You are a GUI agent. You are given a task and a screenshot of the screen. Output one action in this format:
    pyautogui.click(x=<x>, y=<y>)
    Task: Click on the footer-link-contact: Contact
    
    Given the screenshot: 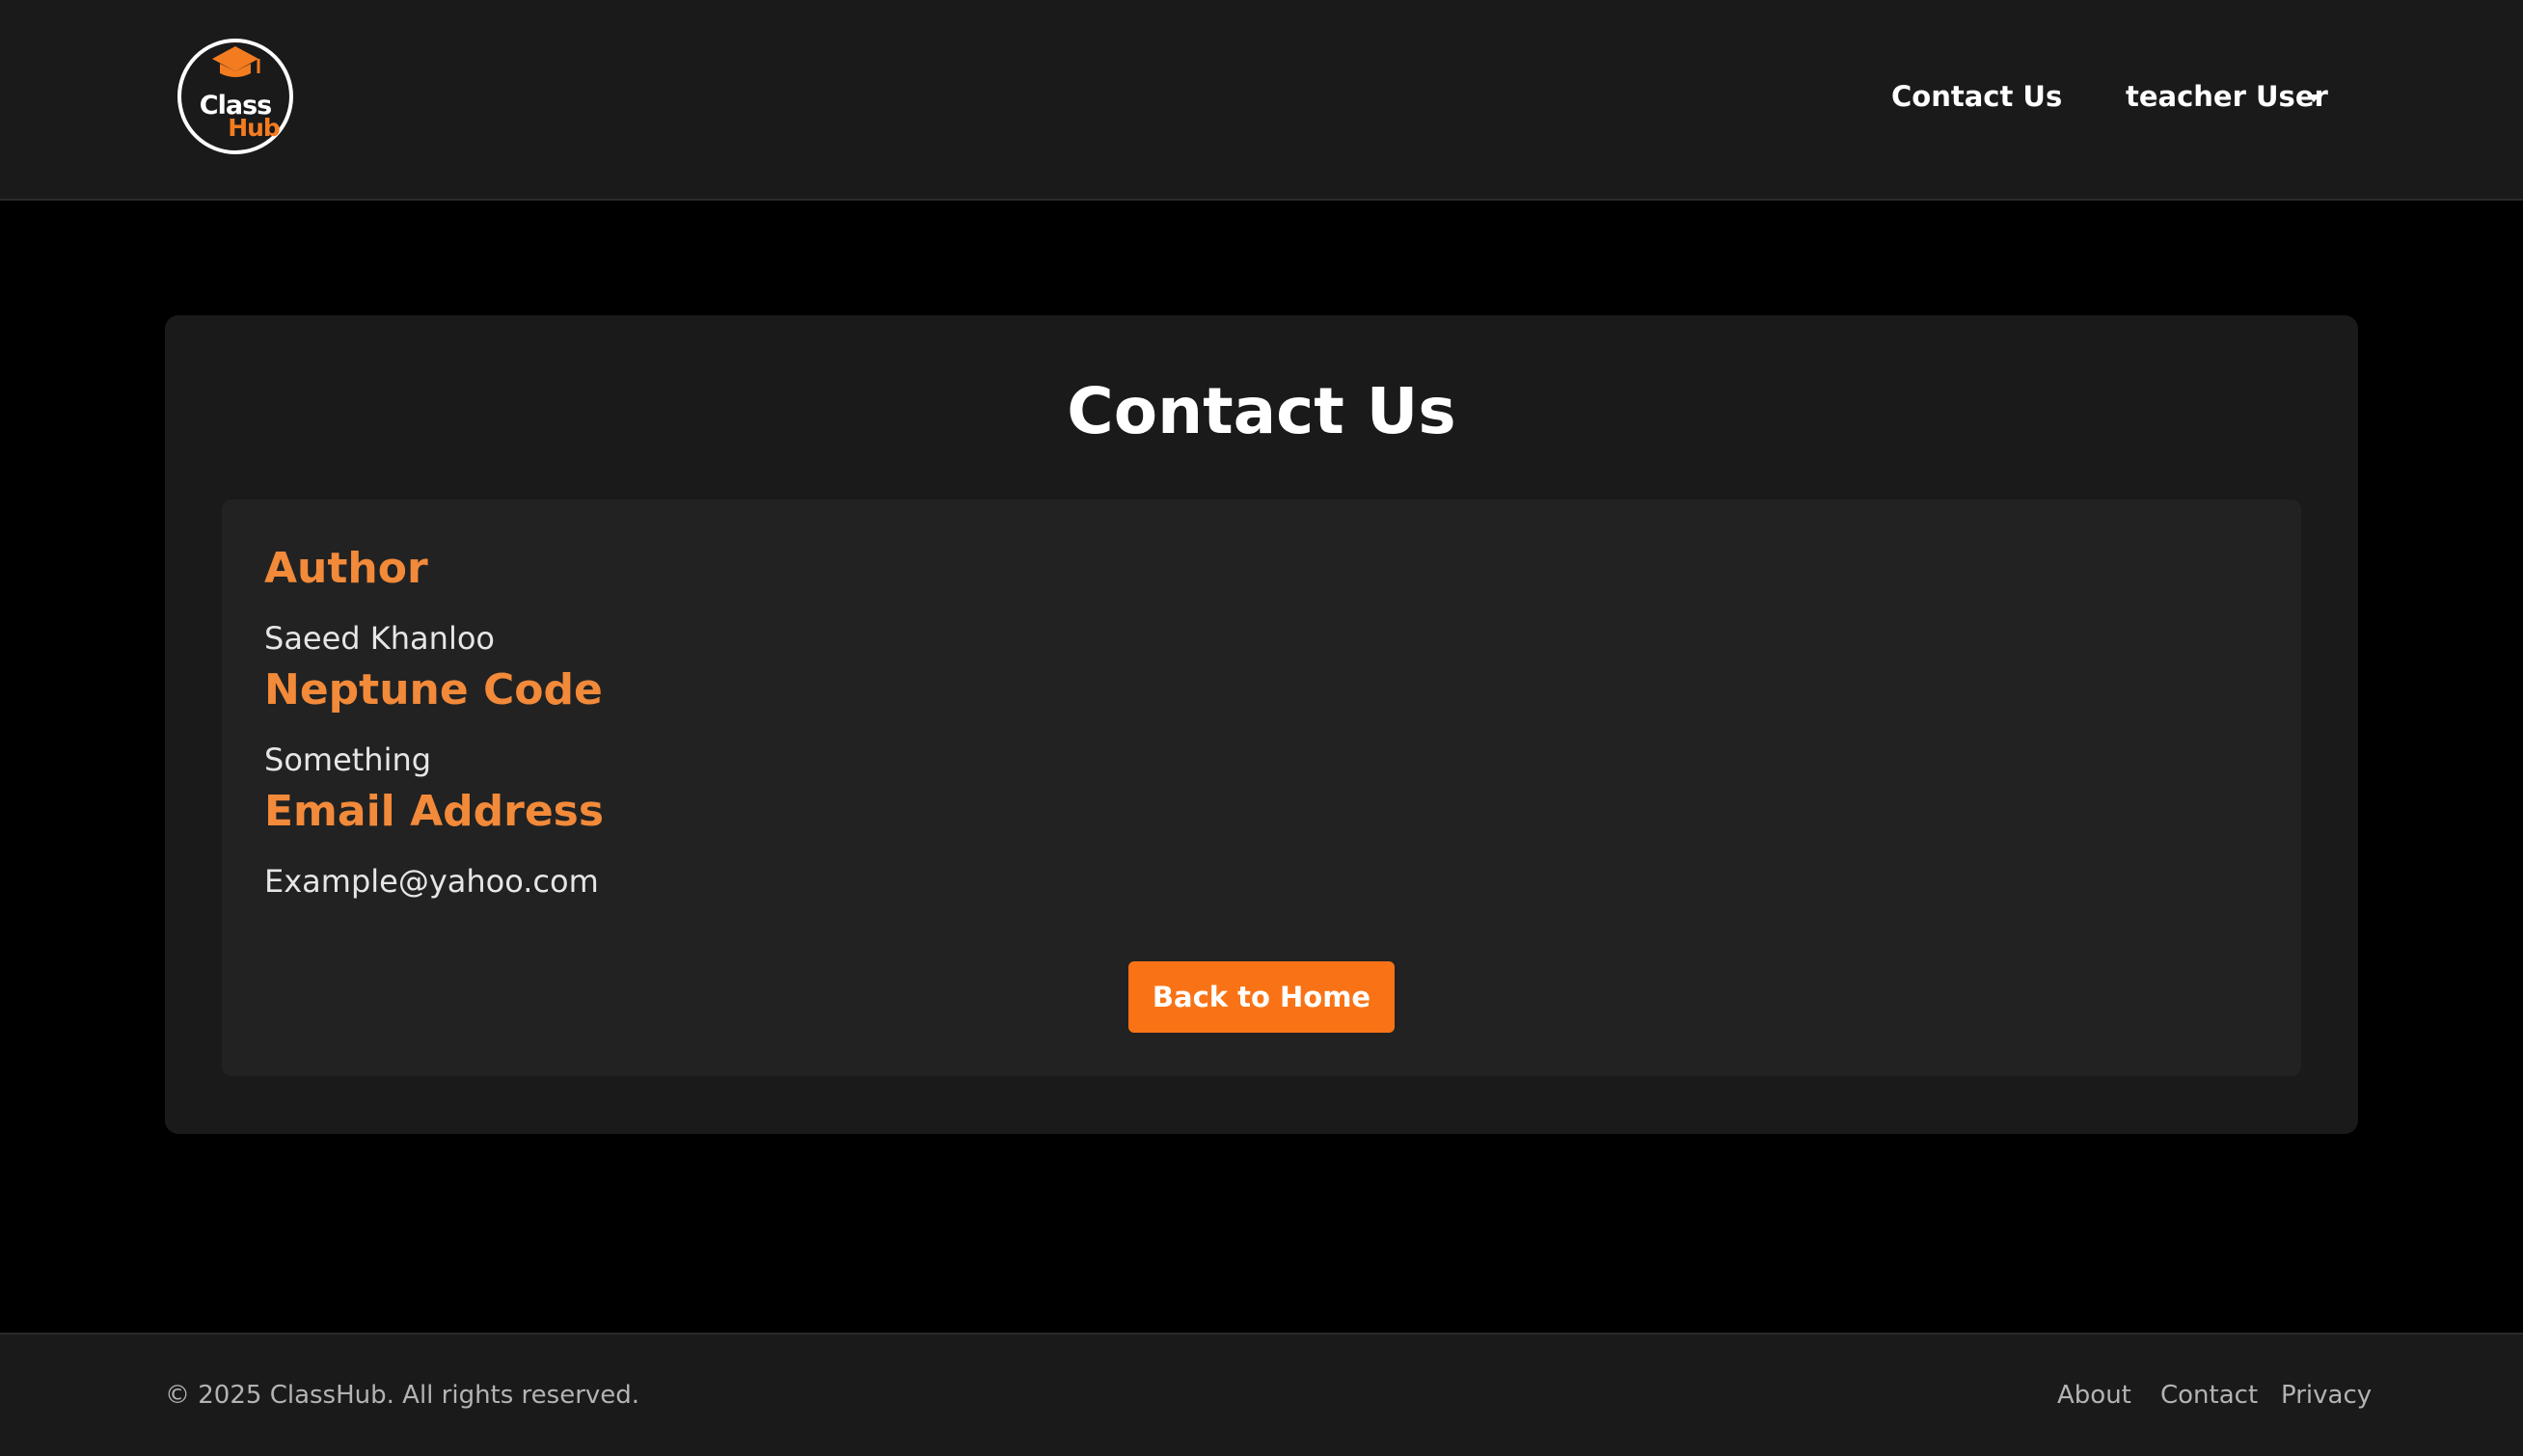 What is the action you would take?
    pyautogui.click(x=2209, y=1395)
    